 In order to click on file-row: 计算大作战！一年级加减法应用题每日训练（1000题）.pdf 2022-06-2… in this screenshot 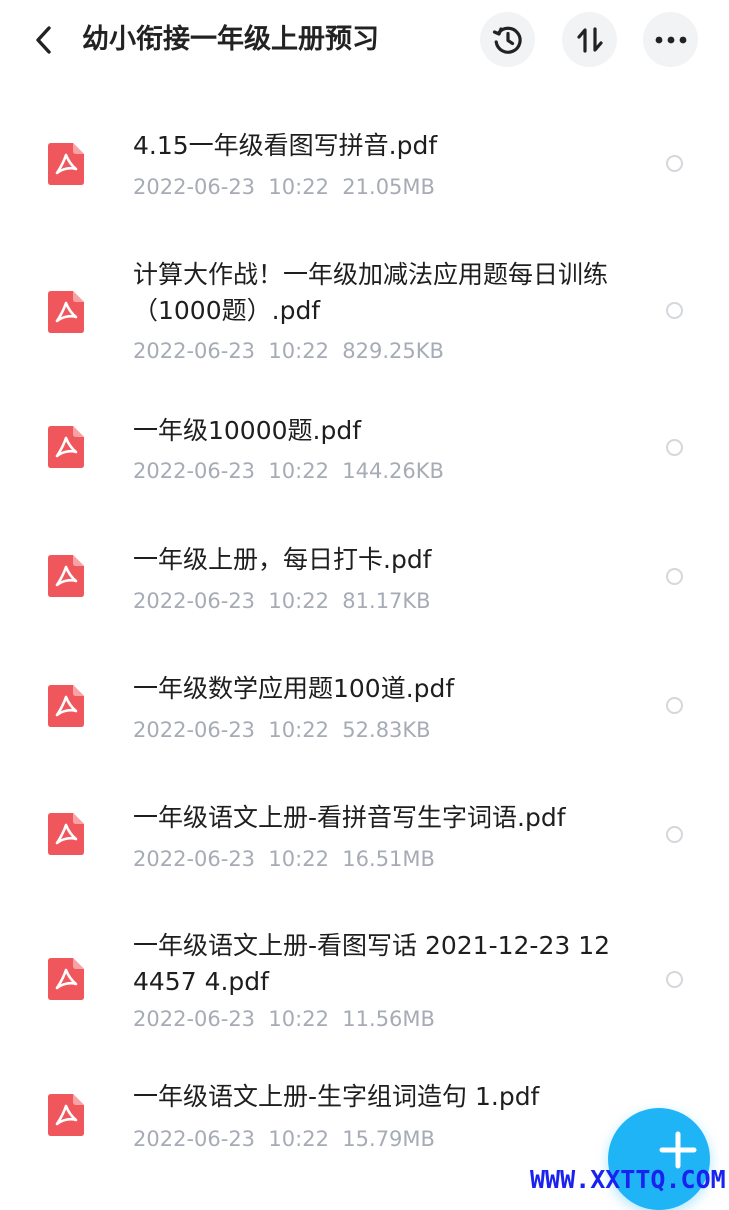, I will do `click(364, 300)`.